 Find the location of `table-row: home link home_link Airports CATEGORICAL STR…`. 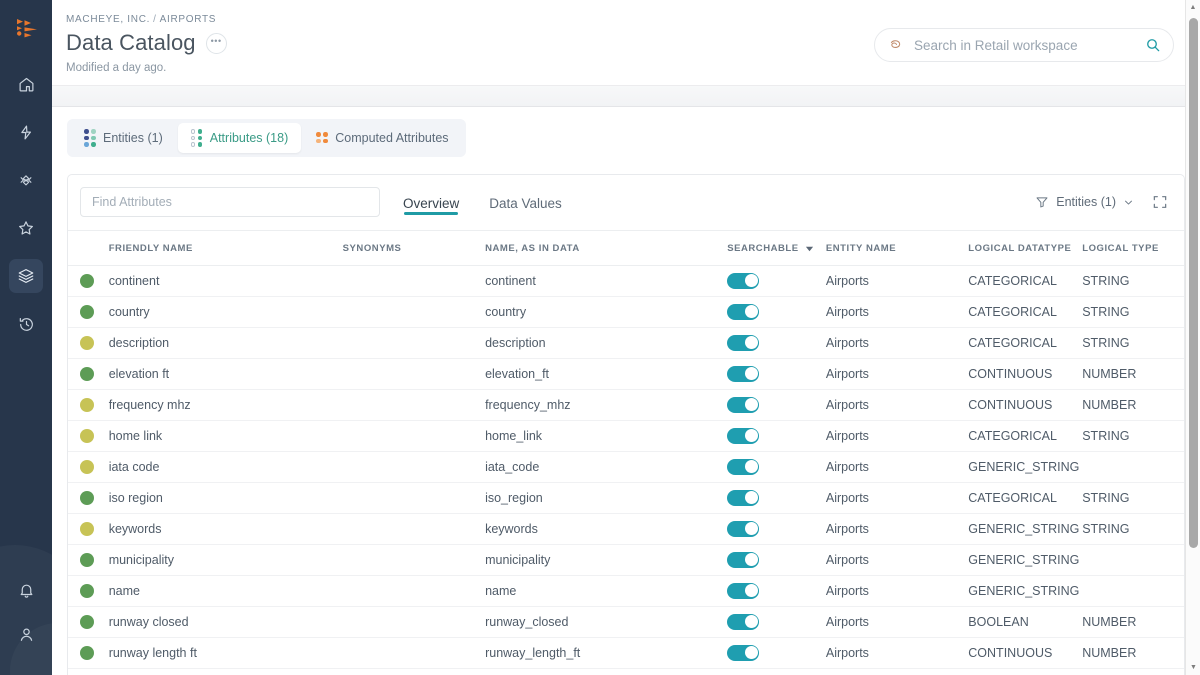

table-row: home link home_link Airports CATEGORICAL STR… is located at coordinates (626, 436).